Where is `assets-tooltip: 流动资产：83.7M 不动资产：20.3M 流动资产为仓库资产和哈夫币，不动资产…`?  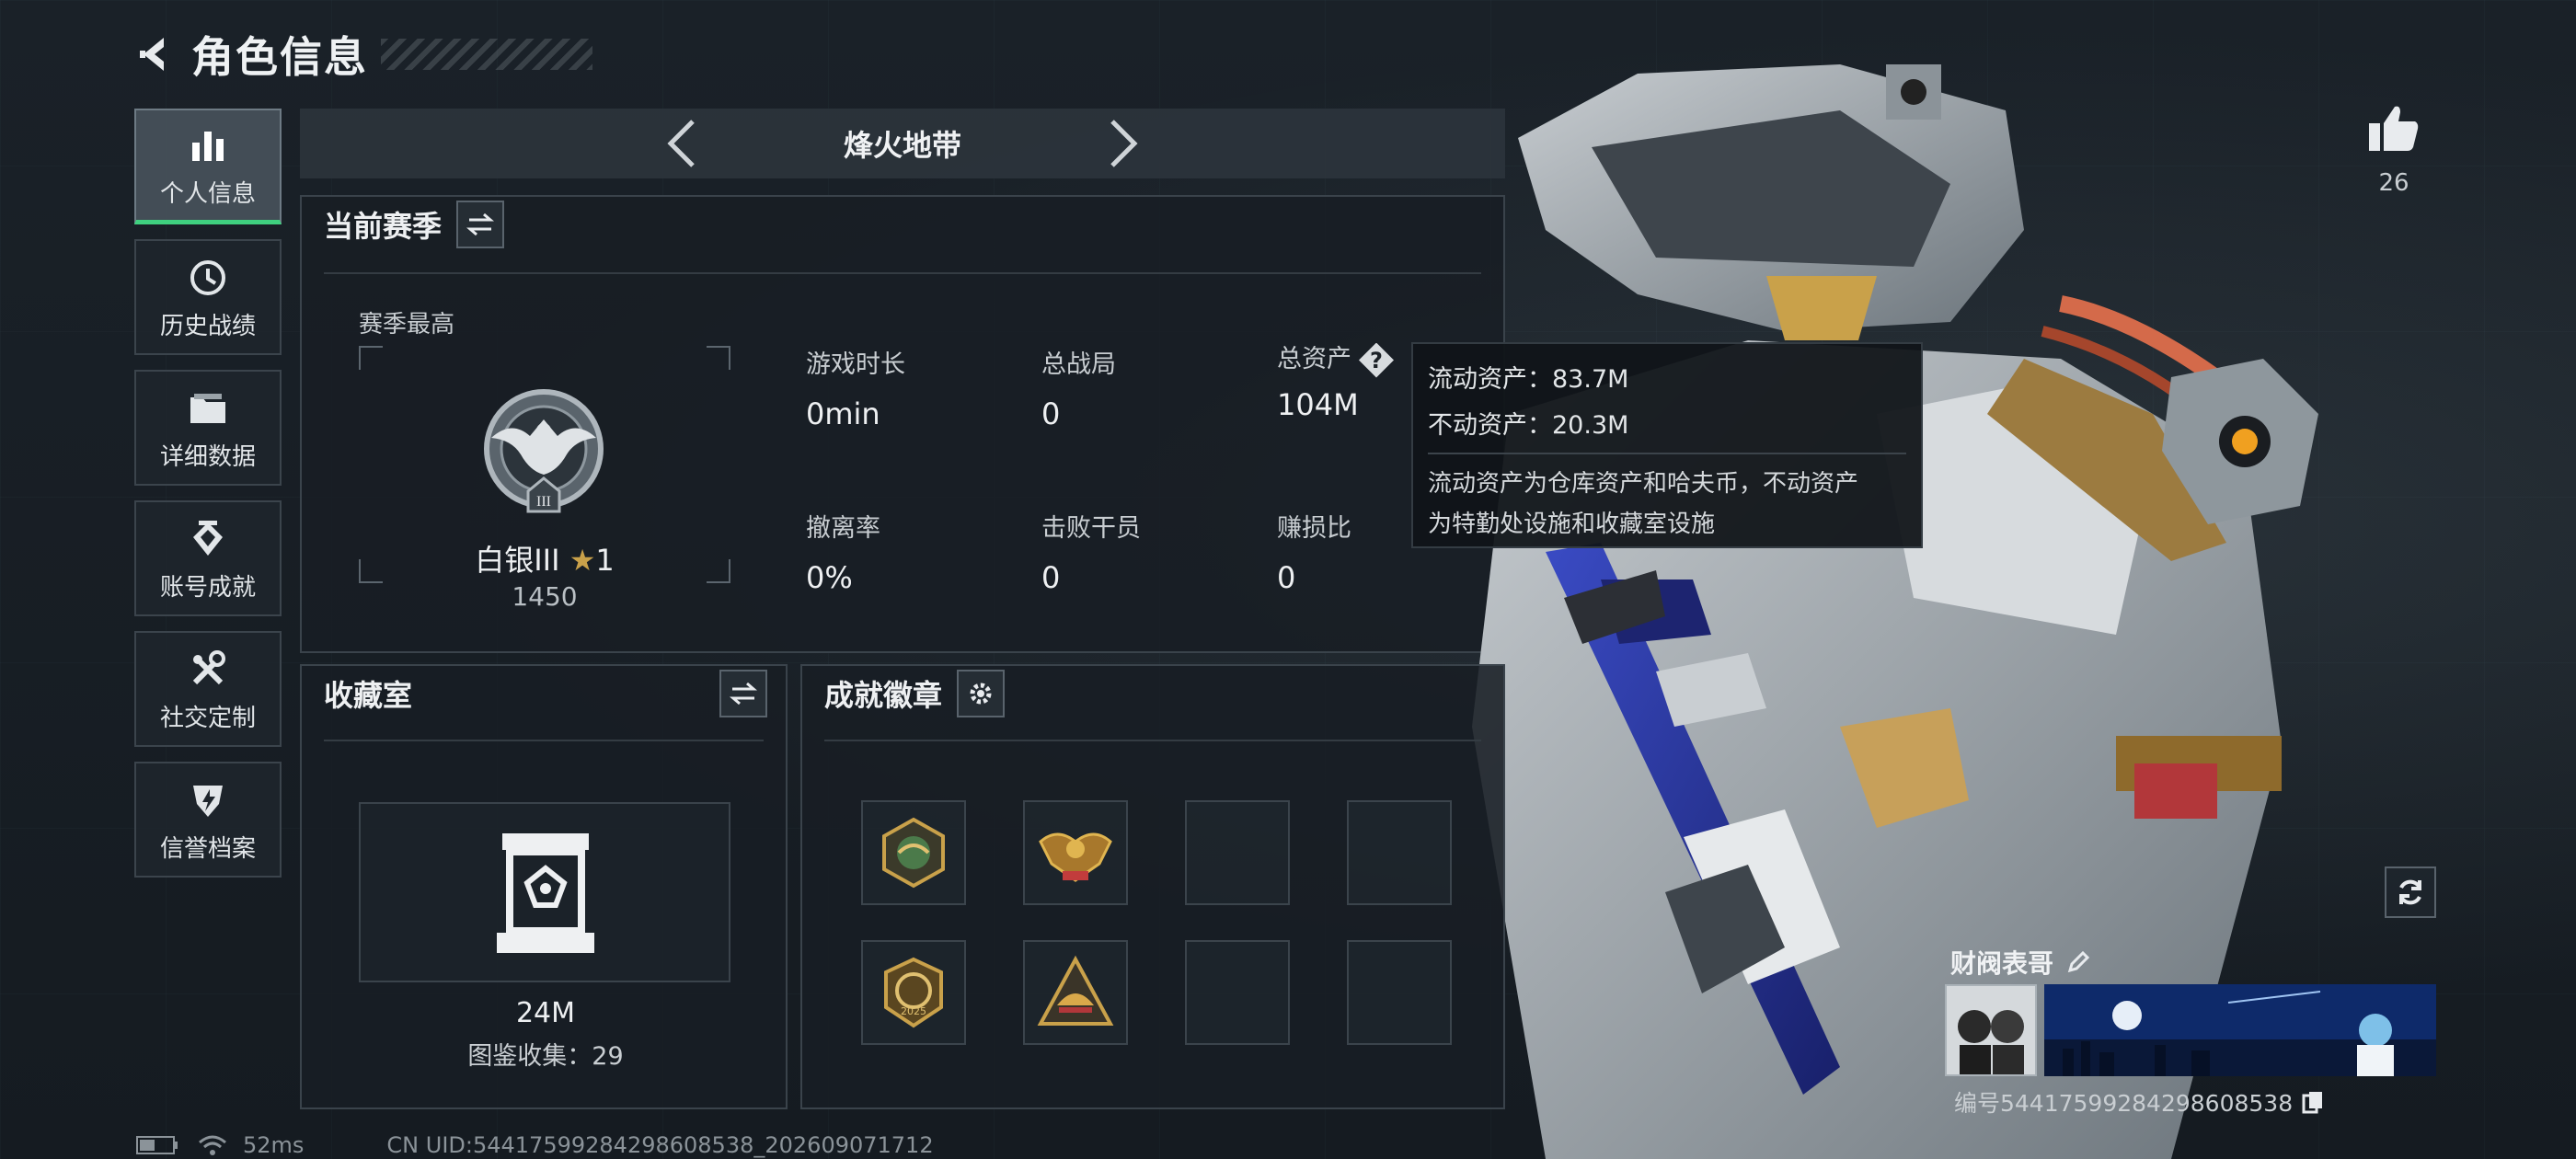
assets-tooltip: 流动资产：83.7M 不动资产：20.3M 流动资产为仓库资产和哈夫币，不动资产… is located at coordinates (1667, 445).